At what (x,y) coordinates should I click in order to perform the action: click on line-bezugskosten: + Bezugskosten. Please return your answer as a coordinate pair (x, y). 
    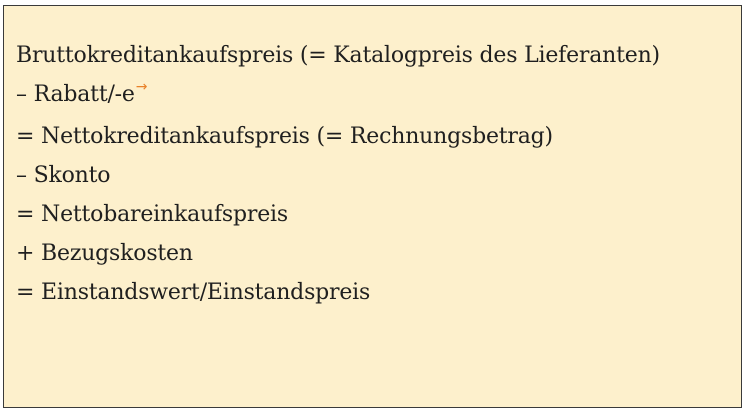
    Looking at the image, I should click on (338, 253).